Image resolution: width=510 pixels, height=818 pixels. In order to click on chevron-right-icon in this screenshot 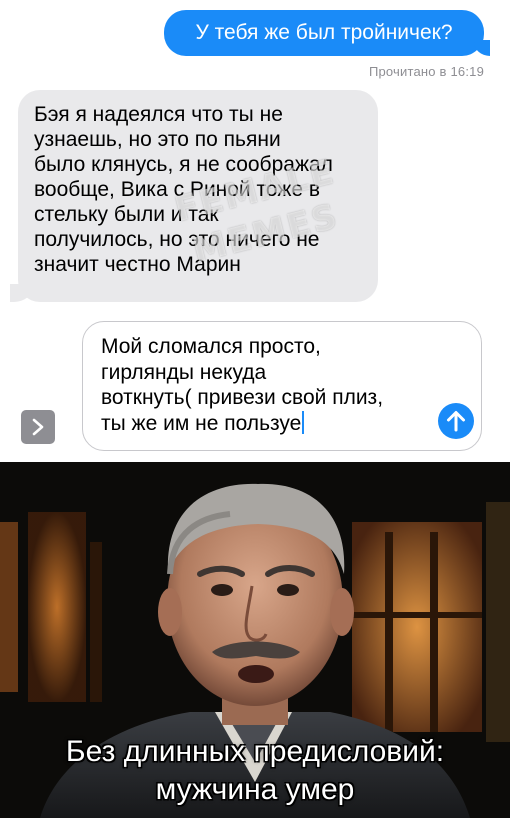, I will do `click(38, 427)`.